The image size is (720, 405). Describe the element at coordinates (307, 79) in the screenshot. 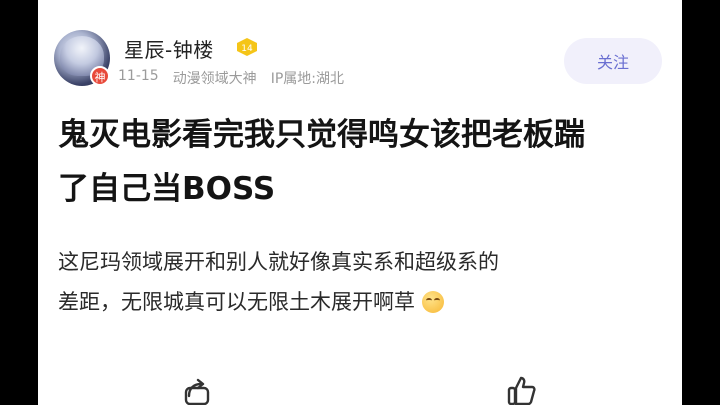

I see `ip-location: IP属地:湖北` at that location.